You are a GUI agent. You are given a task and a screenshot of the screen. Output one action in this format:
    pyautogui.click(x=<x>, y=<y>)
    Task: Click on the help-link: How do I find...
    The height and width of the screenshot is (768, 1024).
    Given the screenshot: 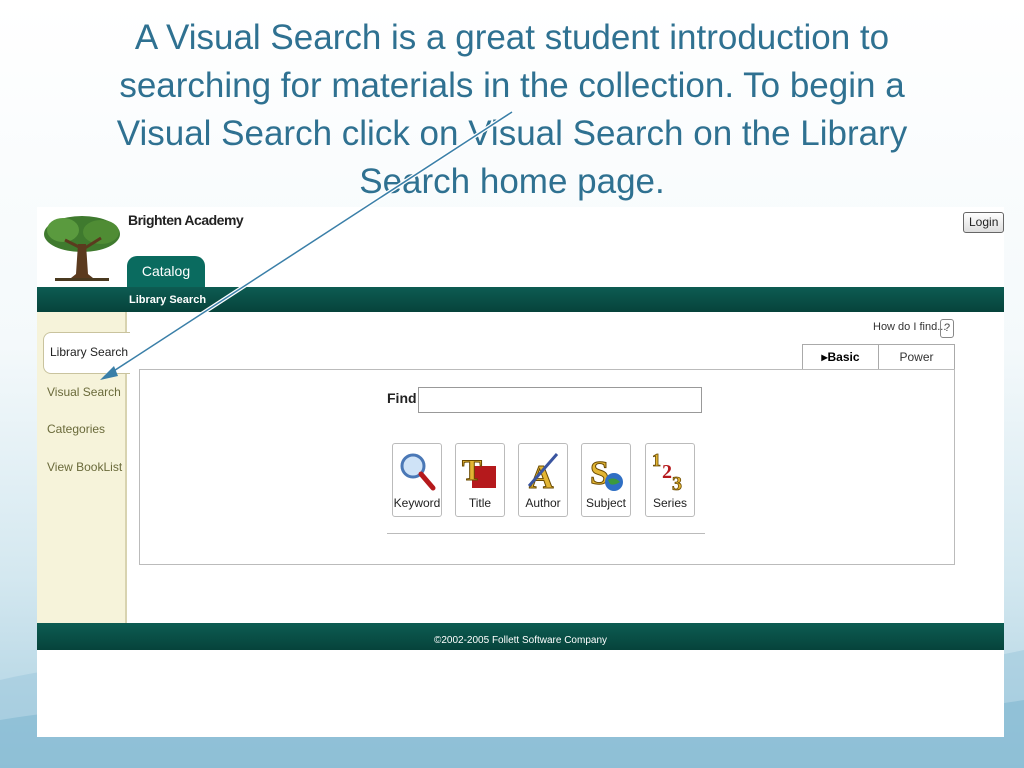 What is the action you would take?
    pyautogui.click(x=909, y=327)
    